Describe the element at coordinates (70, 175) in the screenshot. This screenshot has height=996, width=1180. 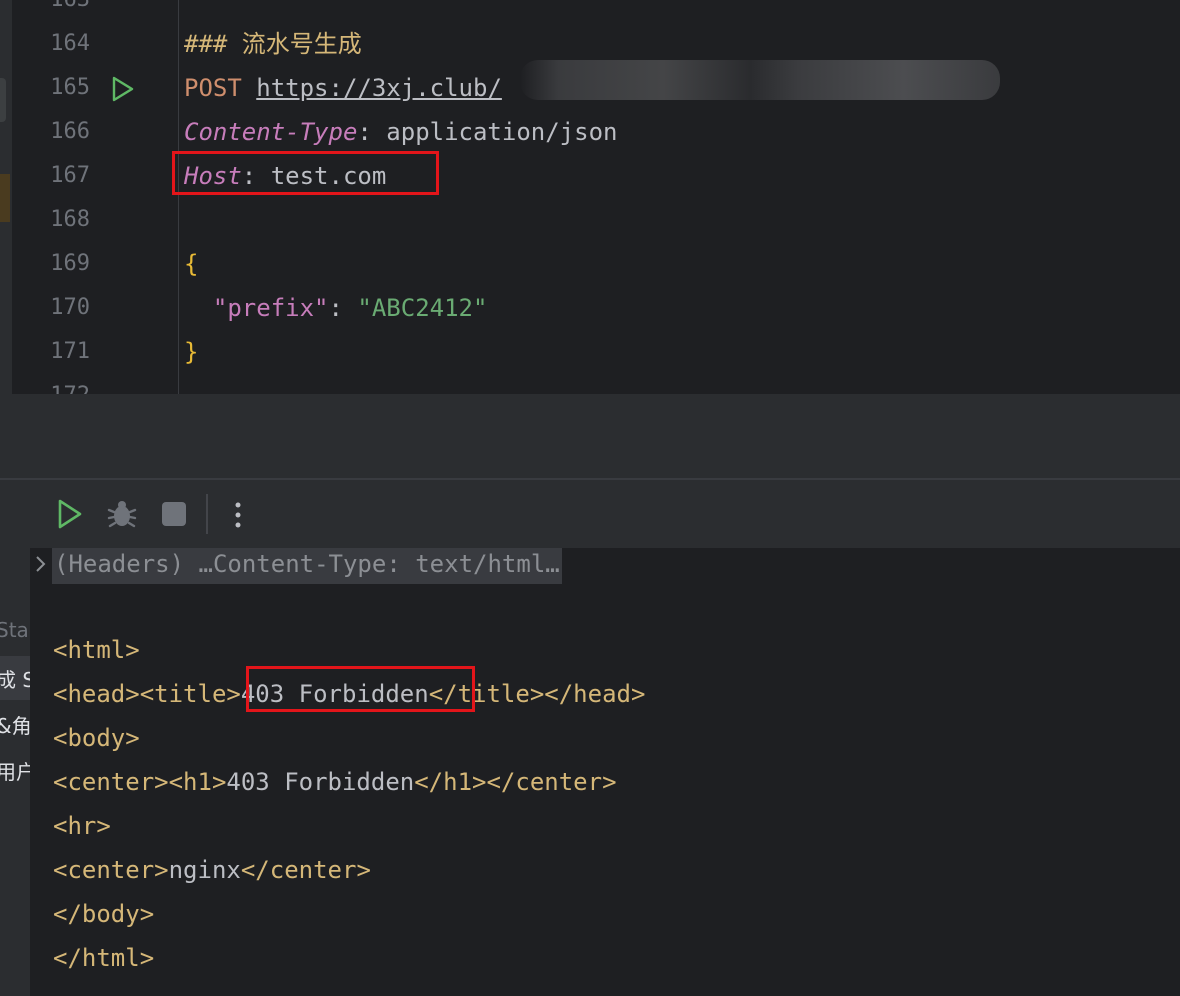
I see `line-number: 167` at that location.